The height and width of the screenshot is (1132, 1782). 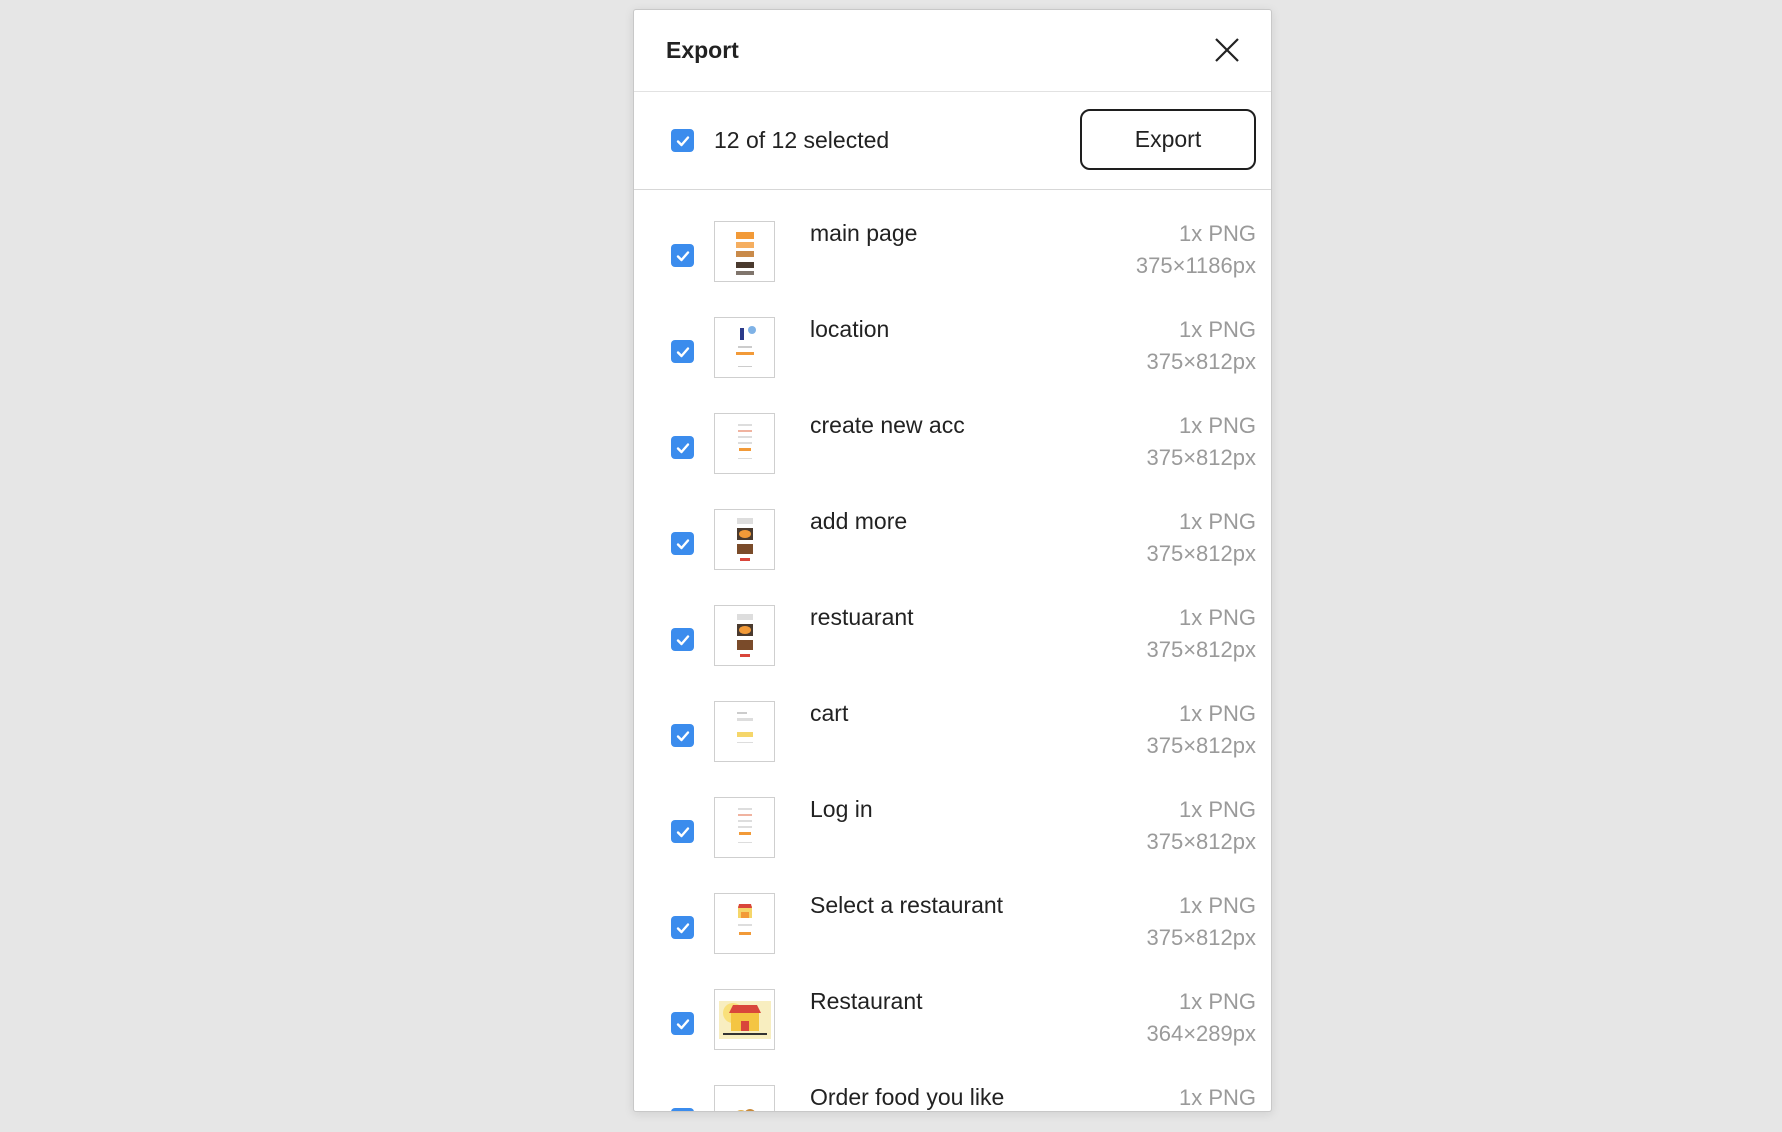 What do you see at coordinates (850, 329) in the screenshot?
I see `item-name: location` at bounding box center [850, 329].